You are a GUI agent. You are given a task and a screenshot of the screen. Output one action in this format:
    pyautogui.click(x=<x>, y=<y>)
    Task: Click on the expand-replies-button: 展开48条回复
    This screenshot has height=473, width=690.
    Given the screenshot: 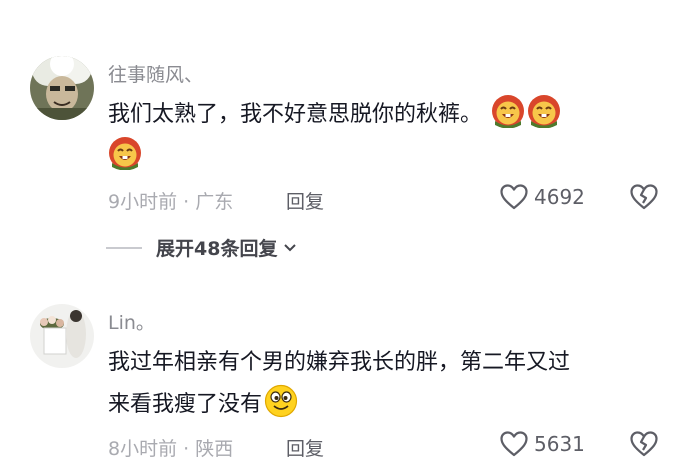 What is the action you would take?
    pyautogui.click(x=201, y=247)
    